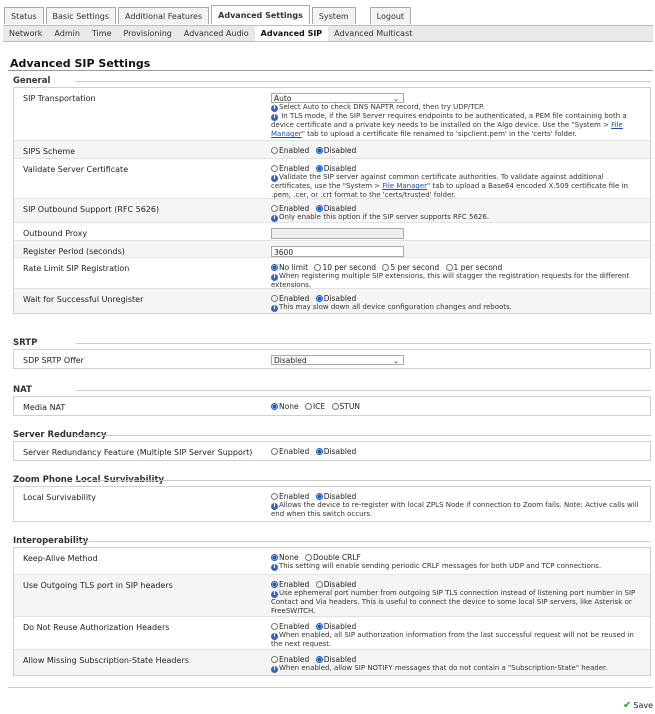 The width and height of the screenshot is (655, 714). I want to click on subtab-advanced-sip: Advanced SIP, so click(291, 33).